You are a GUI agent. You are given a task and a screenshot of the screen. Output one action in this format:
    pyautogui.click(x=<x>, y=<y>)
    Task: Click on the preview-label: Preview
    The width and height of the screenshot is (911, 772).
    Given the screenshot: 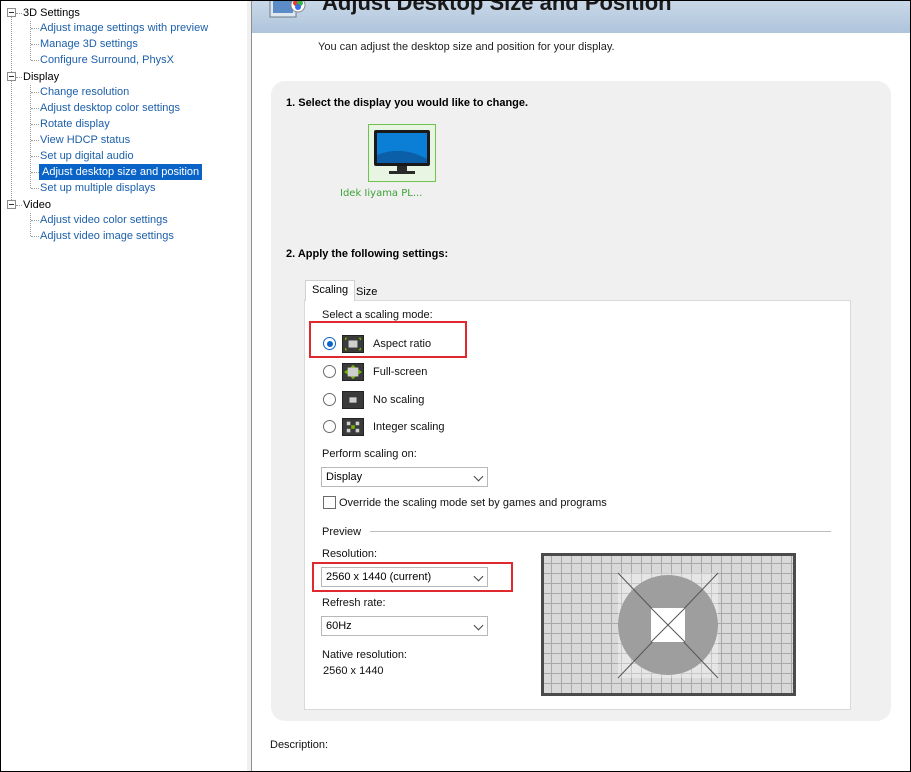 What is the action you would take?
    pyautogui.click(x=342, y=532)
    